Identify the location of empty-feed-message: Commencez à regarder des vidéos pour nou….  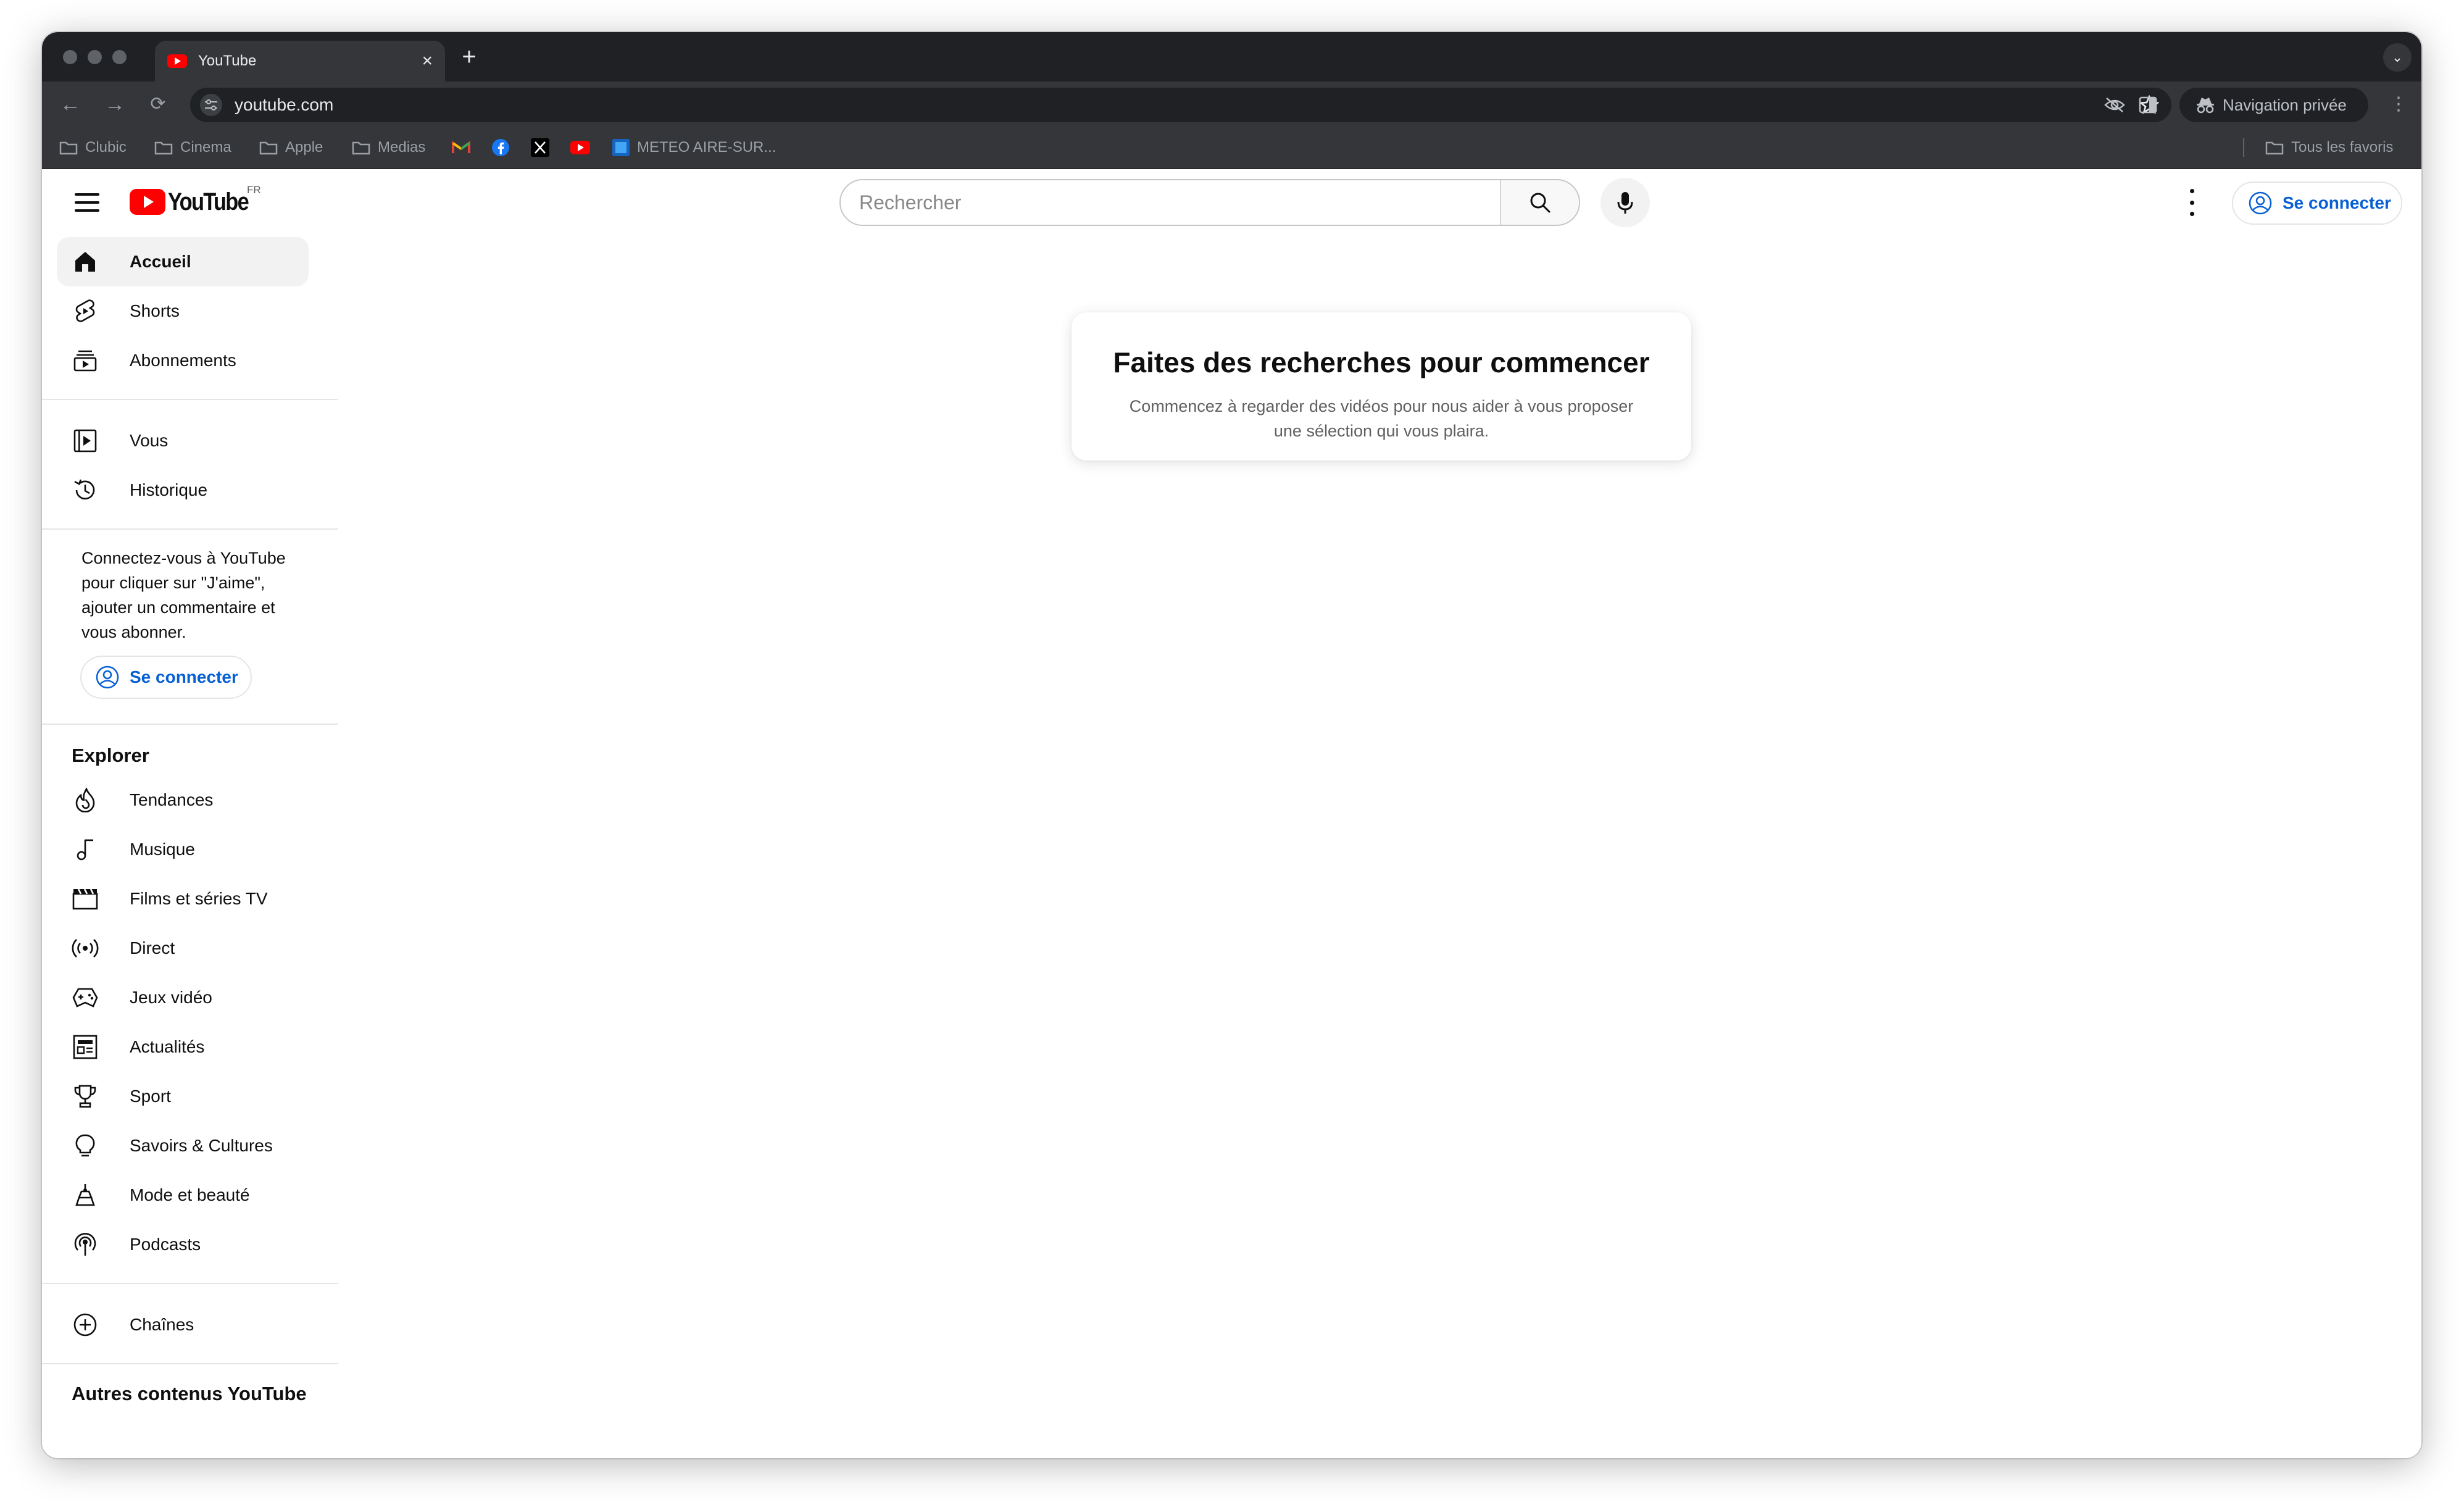
(1381, 418).